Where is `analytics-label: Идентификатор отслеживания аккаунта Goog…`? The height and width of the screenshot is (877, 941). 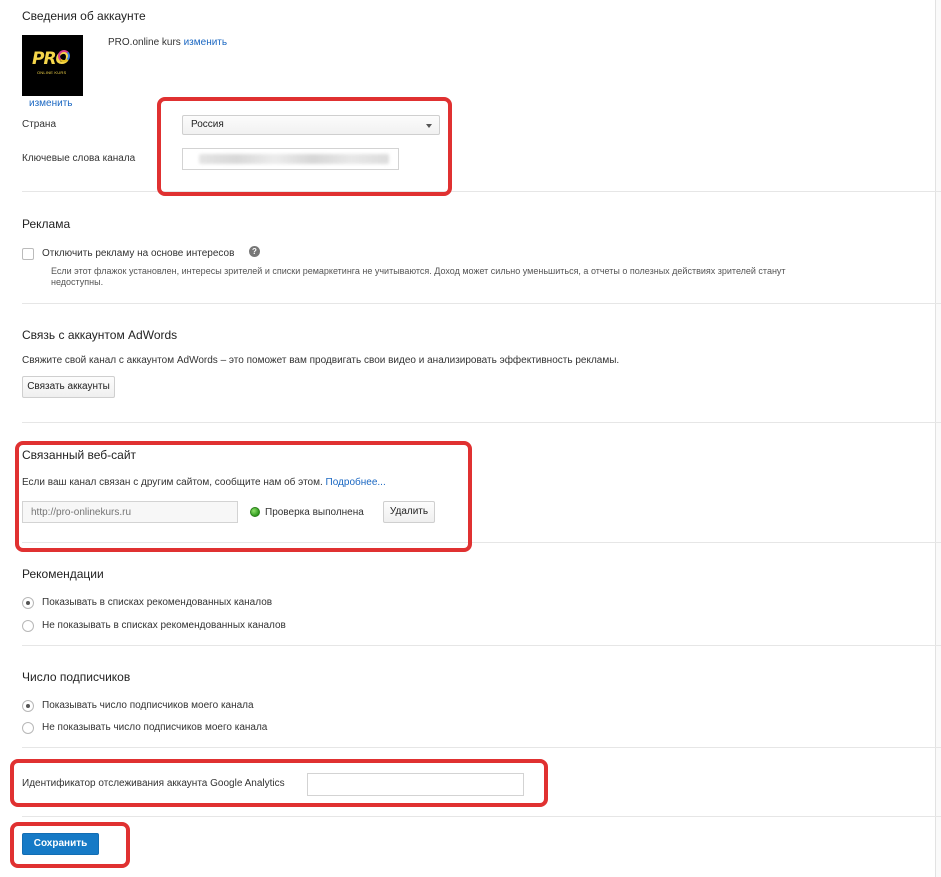 analytics-label: Идентификатор отслеживания аккаунта Goog… is located at coordinates (153, 783).